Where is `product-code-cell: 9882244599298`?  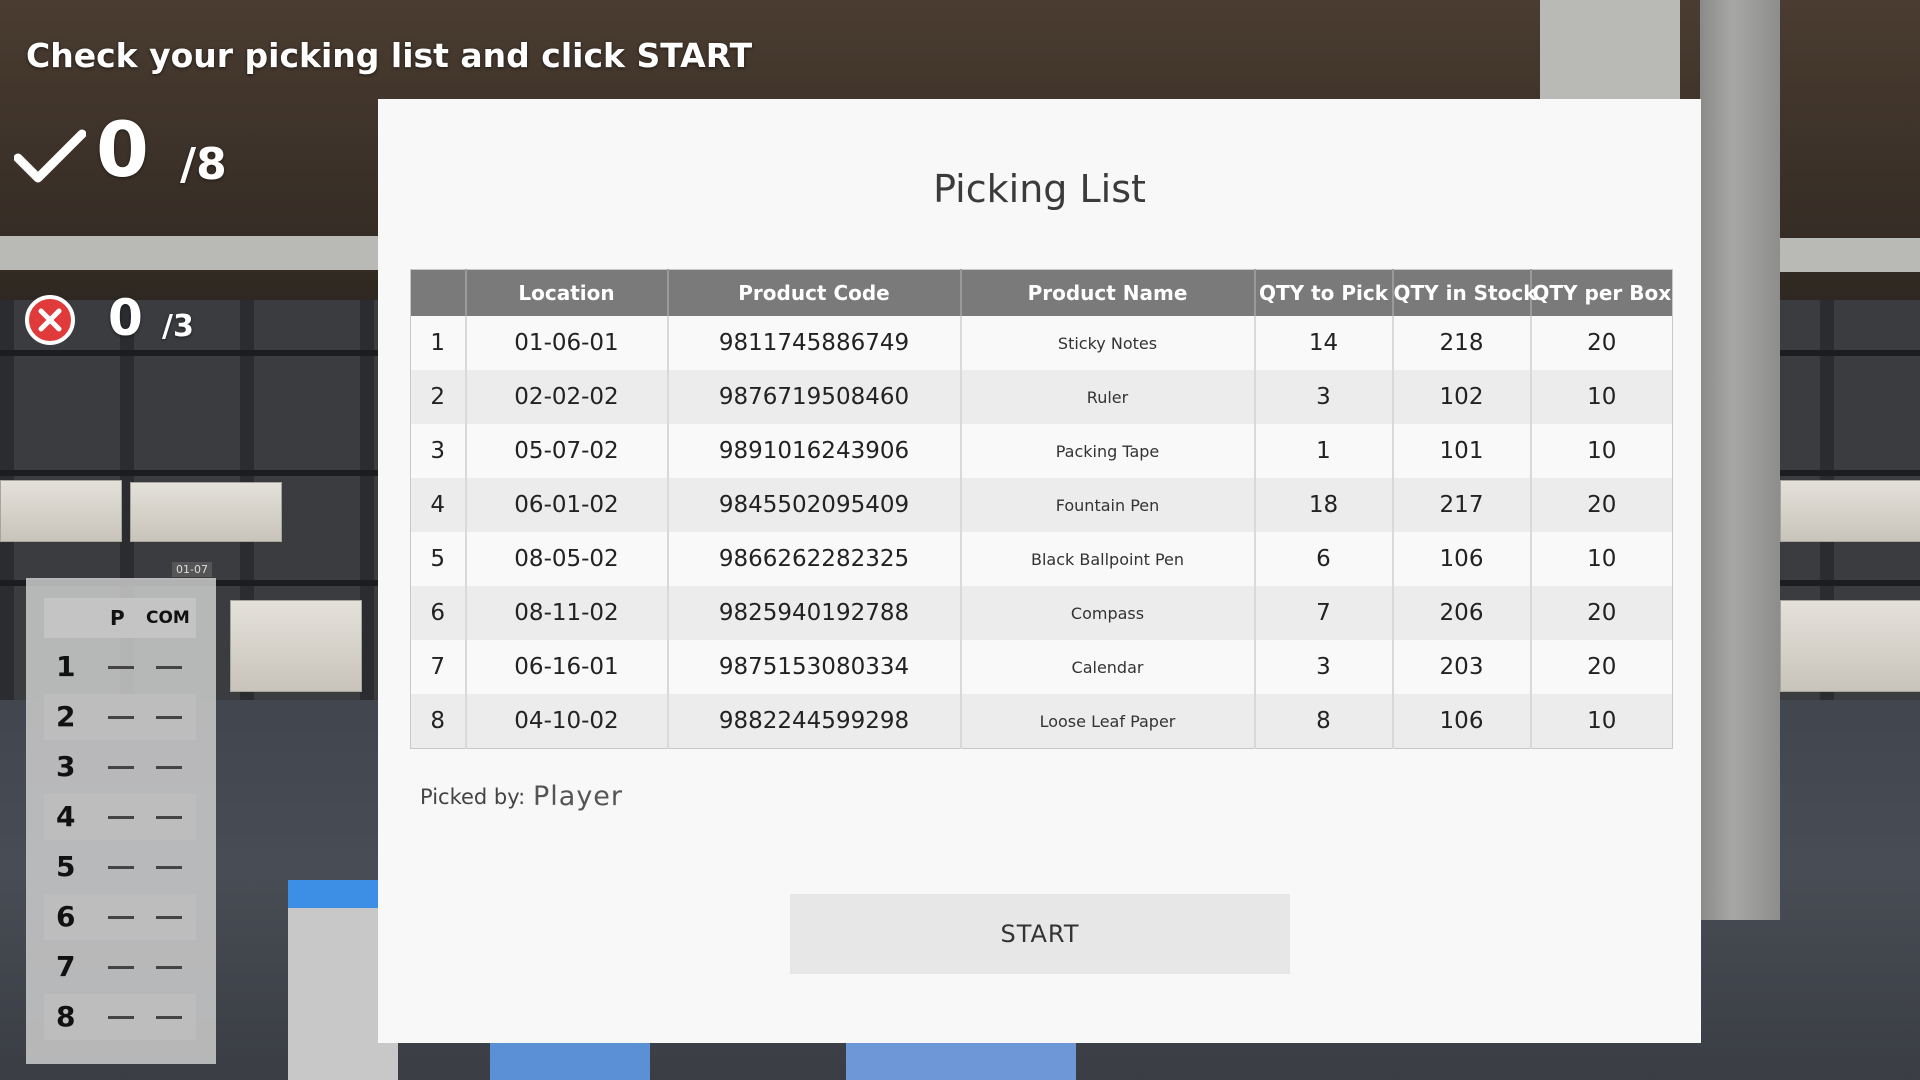
product-code-cell: 9882244599298 is located at coordinates (813, 721).